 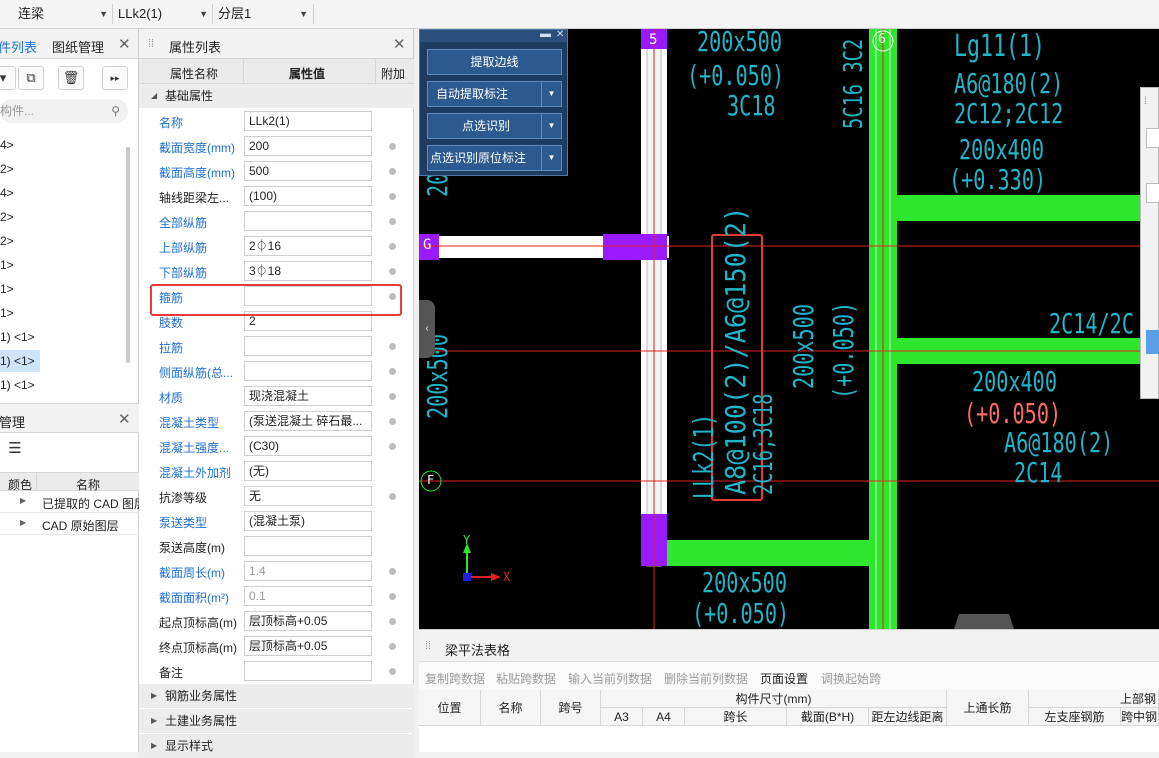 I want to click on component-type-dropdown: 连梁 ▼, so click(x=63, y=14).